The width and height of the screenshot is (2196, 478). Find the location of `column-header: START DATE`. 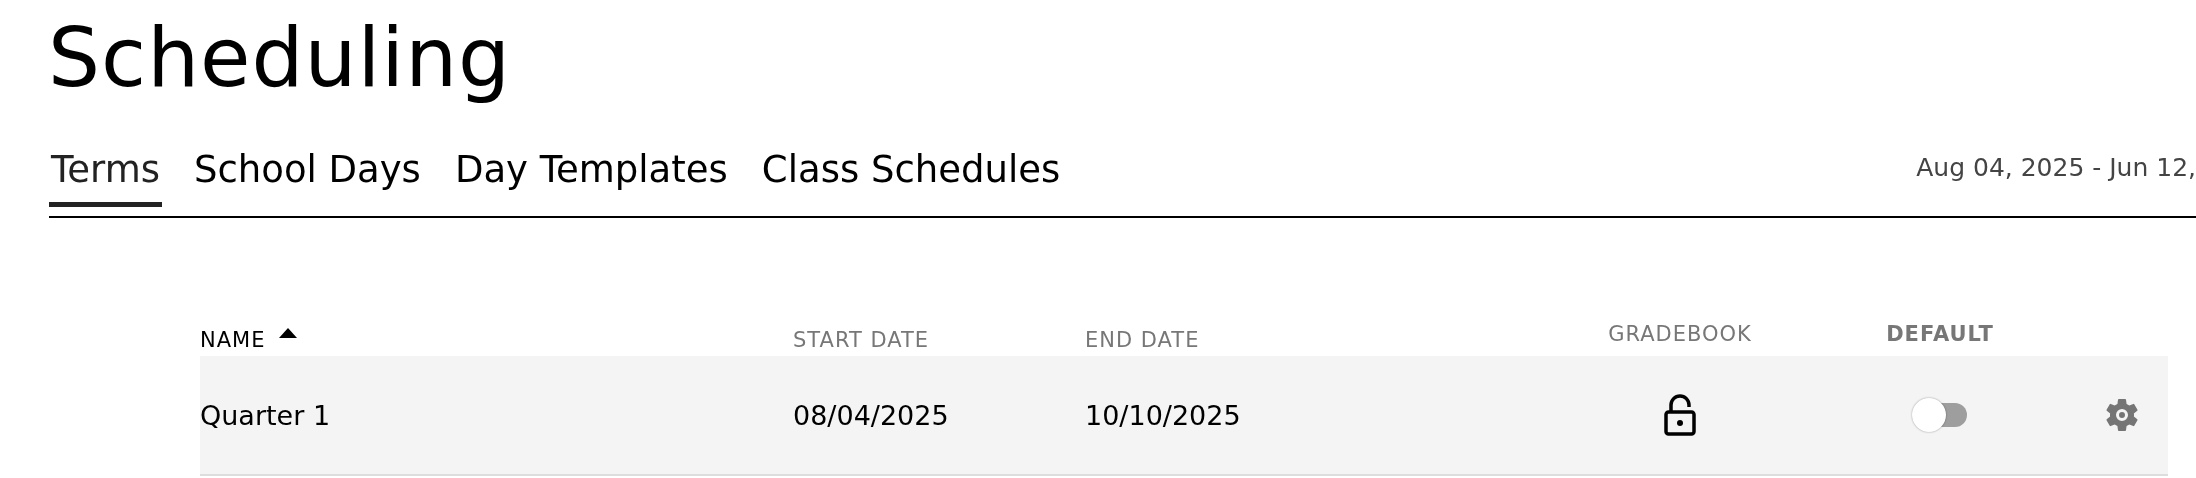

column-header: START DATE is located at coordinates (861, 340).